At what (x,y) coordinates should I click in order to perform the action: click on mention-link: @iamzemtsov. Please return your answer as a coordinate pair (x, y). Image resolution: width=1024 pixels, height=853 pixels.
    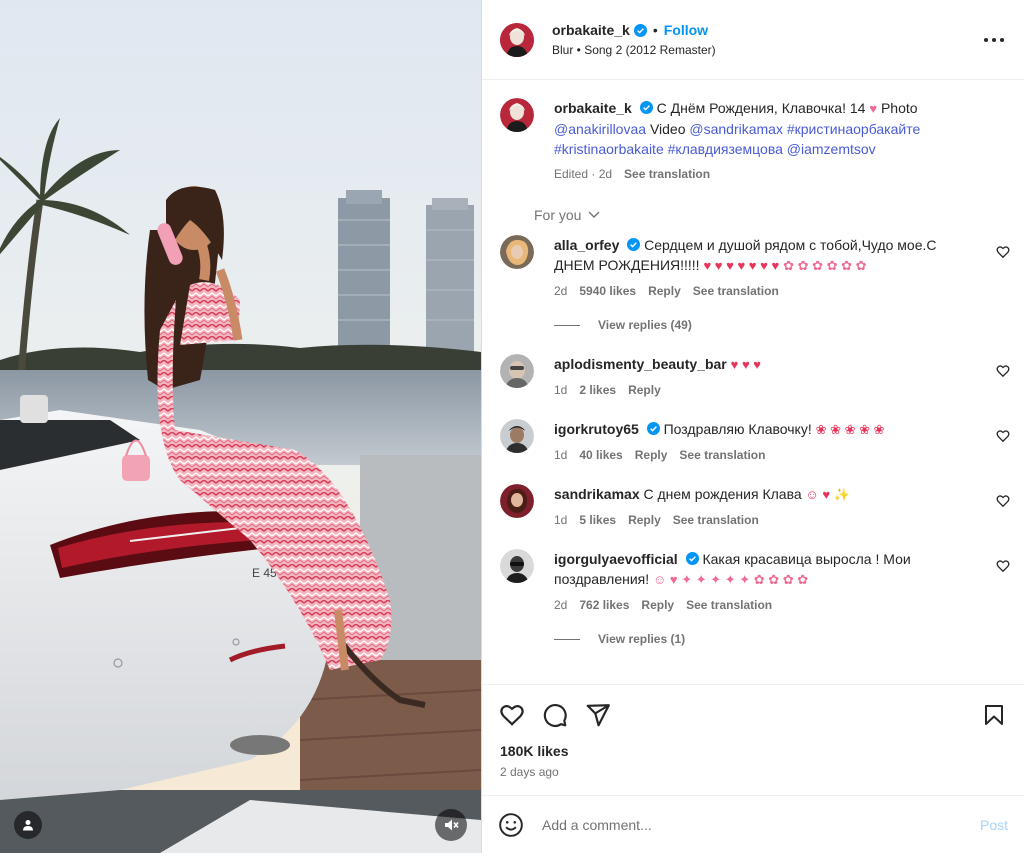
    Looking at the image, I should click on (831, 149).